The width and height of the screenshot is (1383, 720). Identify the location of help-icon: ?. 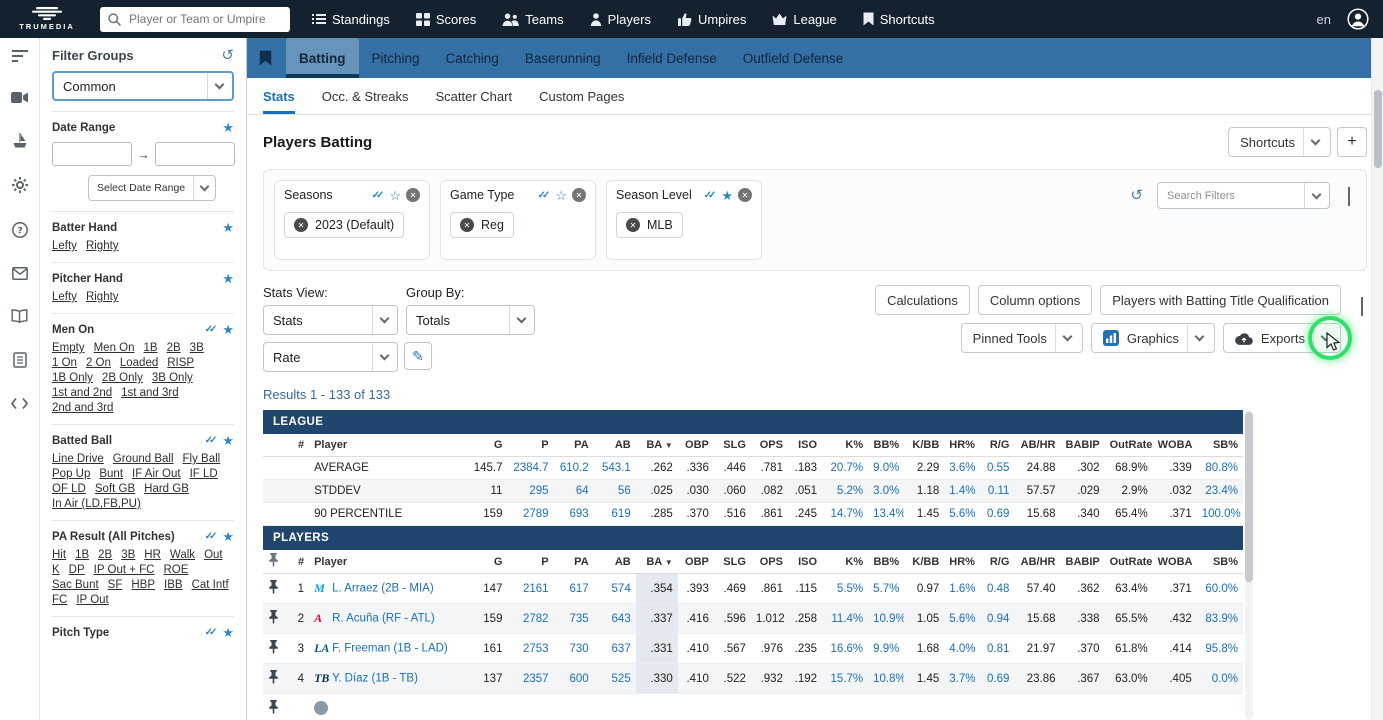
(19, 230).